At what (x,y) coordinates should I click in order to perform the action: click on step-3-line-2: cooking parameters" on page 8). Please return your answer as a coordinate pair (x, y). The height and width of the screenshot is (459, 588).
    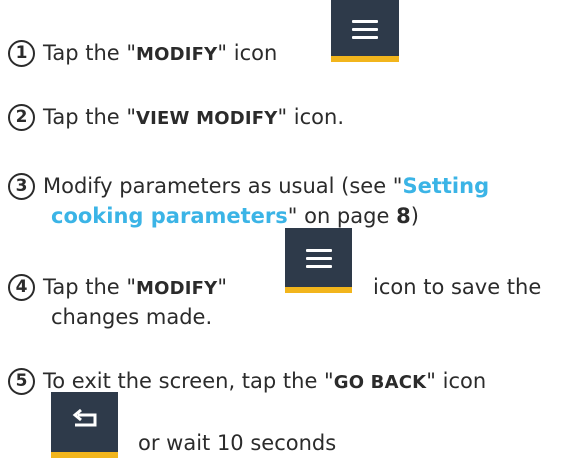
    Looking at the image, I should click on (235, 216).